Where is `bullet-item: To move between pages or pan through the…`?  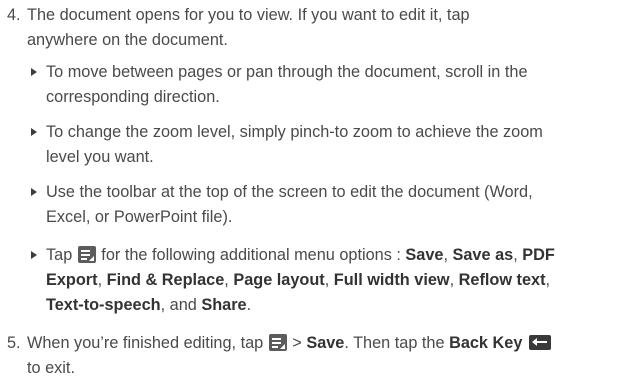 bullet-item: To move between pages or pan through the… is located at coordinates (331, 85).